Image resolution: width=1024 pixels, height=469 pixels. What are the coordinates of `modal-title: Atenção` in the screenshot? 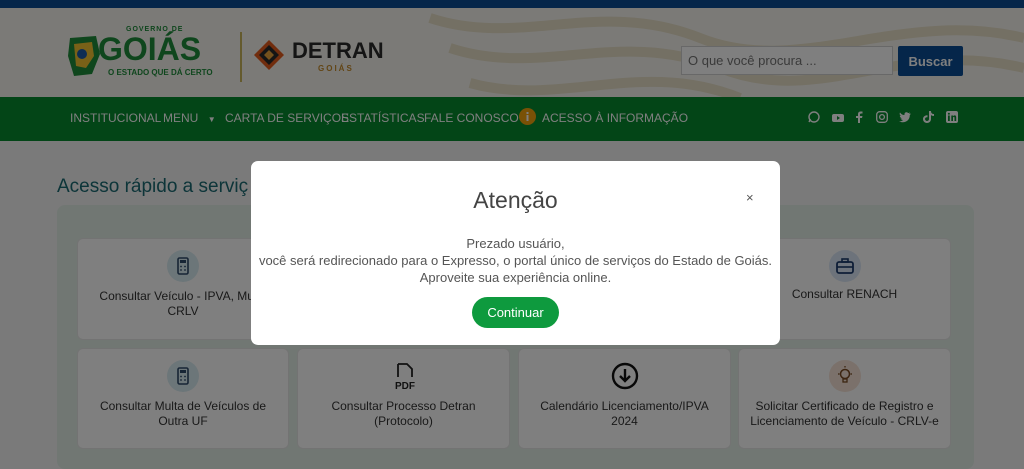 It's located at (515, 200).